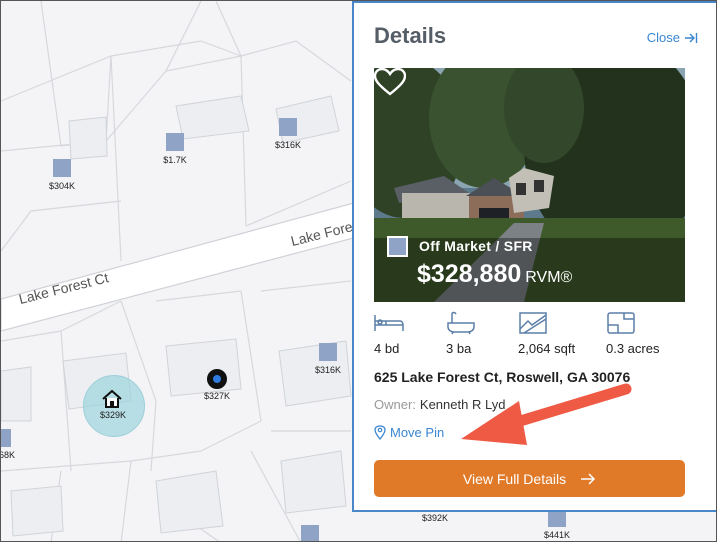 The width and height of the screenshot is (717, 542). Describe the element at coordinates (387, 348) in the screenshot. I see `stat-label: 4 bd` at that location.